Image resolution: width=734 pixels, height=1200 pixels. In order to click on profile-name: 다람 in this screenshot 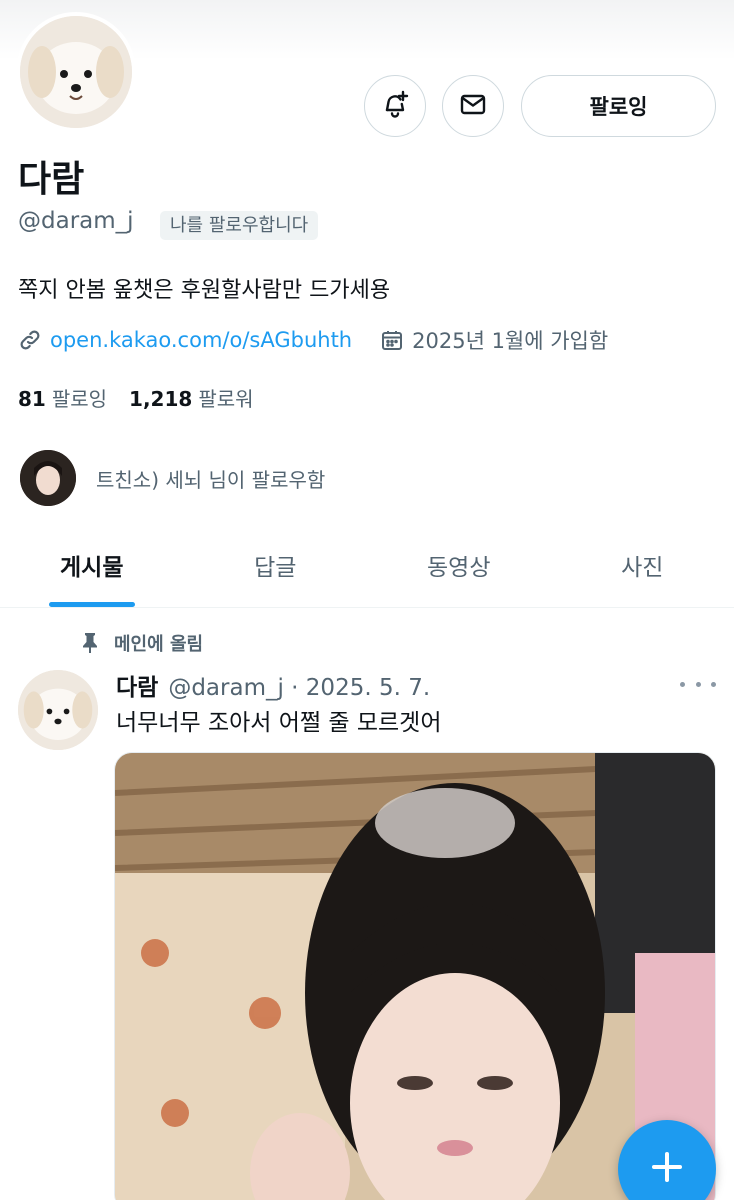, I will do `click(51, 179)`.